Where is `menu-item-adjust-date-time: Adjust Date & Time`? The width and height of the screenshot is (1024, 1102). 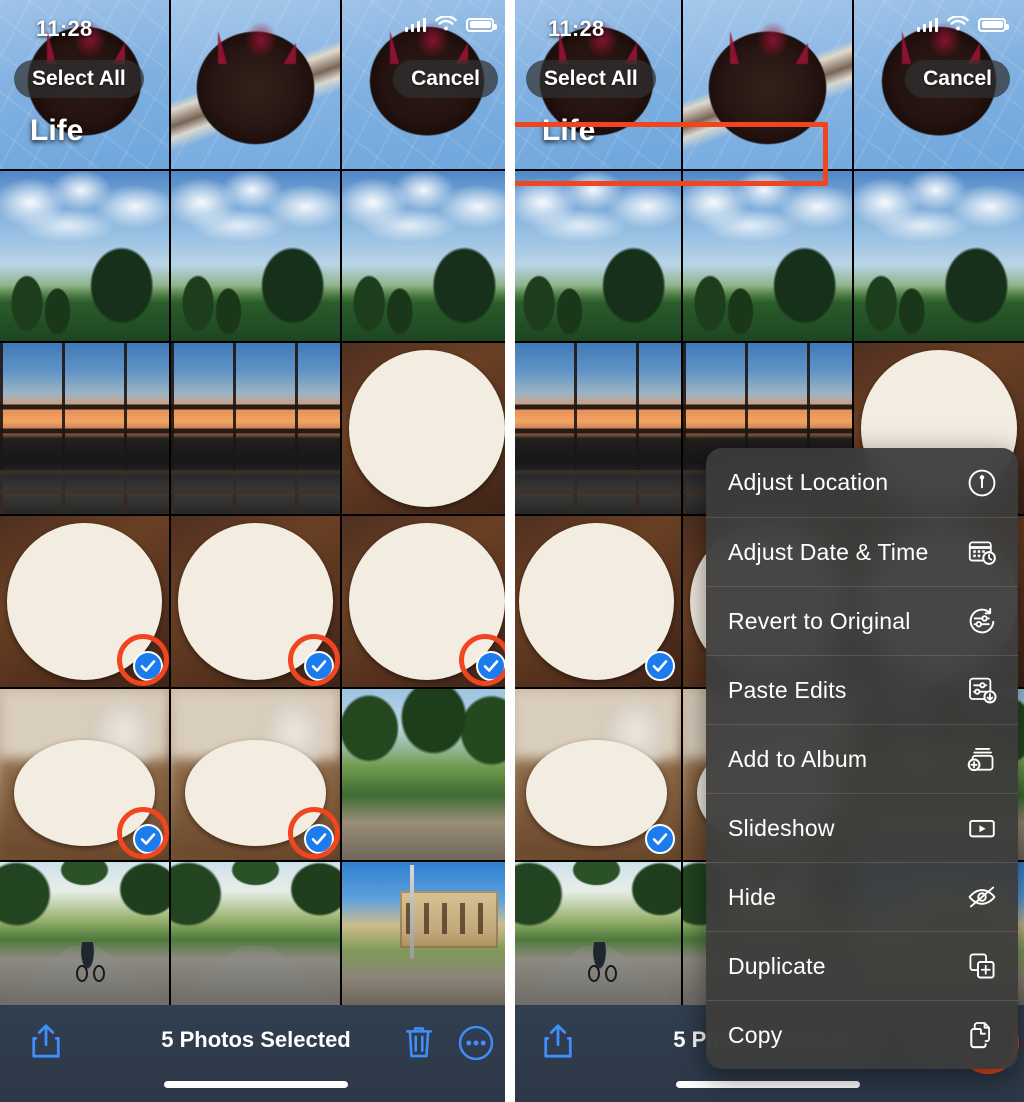
menu-item-adjust-date-time: Adjust Date & Time is located at coordinates (862, 551).